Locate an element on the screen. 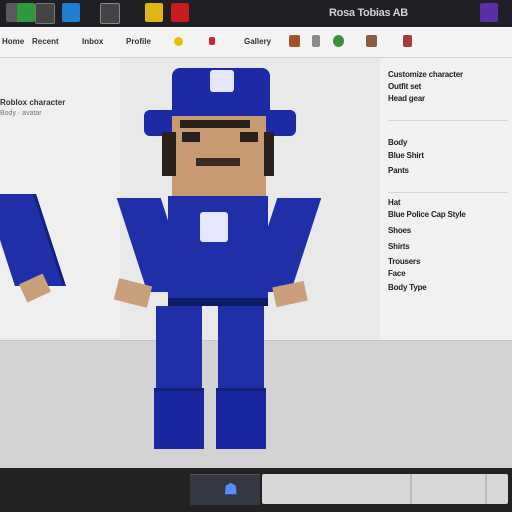 The width and height of the screenshot is (512, 512). tool-icon is located at coordinates (316, 41).